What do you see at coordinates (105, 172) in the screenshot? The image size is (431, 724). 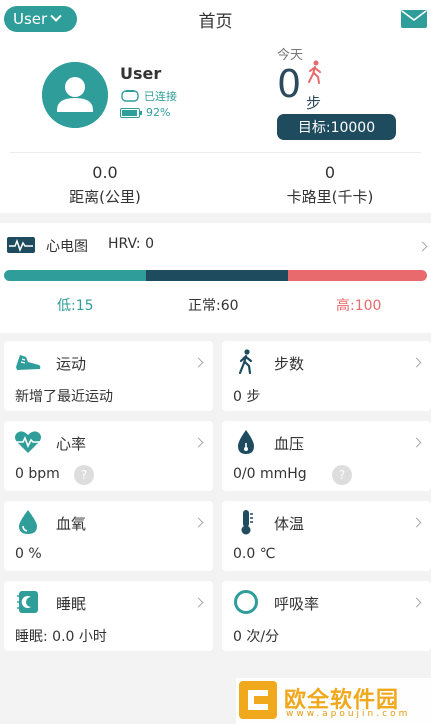 I see `distance-value: 0.0` at bounding box center [105, 172].